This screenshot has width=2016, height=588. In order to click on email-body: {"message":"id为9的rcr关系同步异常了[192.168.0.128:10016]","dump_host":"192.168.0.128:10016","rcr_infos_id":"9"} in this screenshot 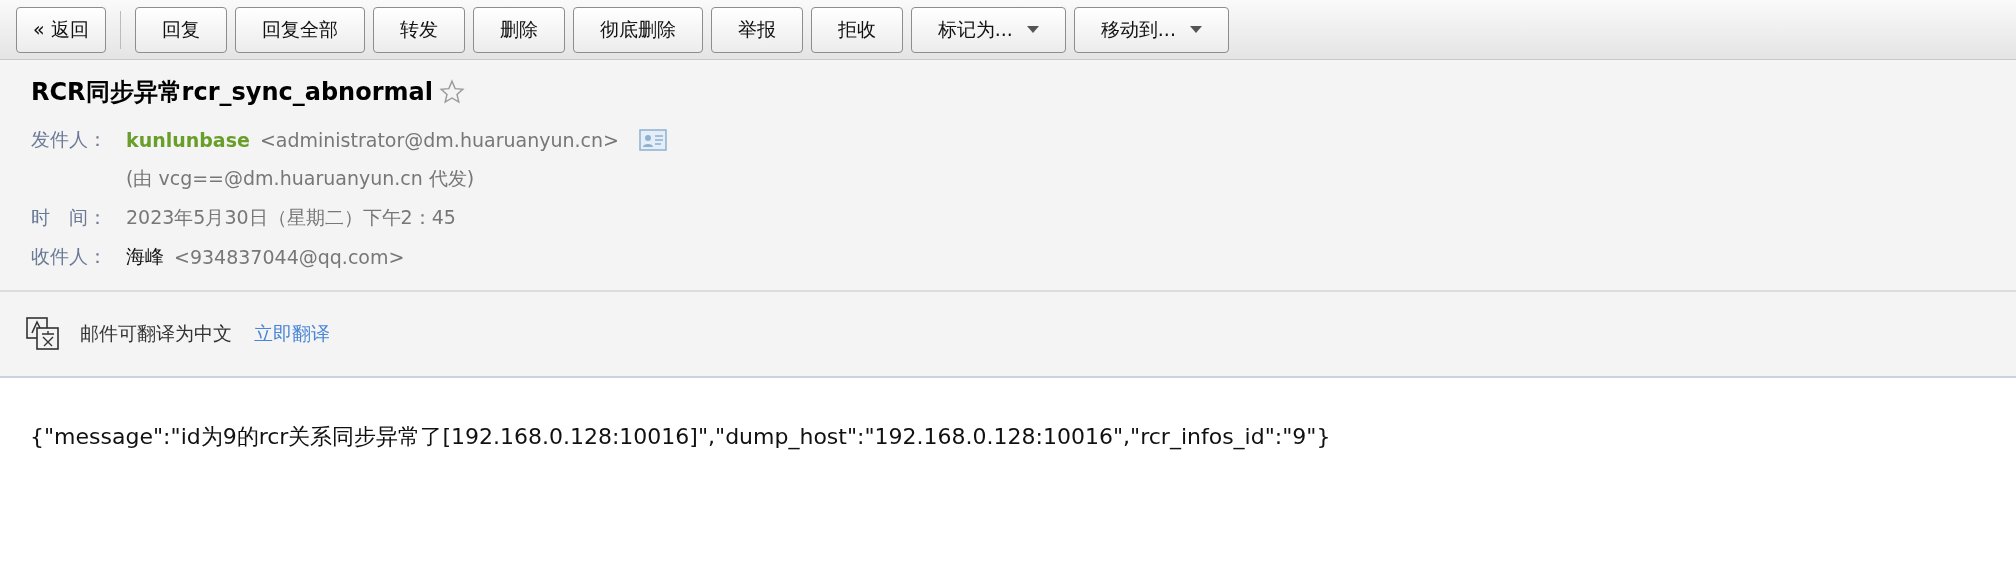, I will do `click(680, 436)`.